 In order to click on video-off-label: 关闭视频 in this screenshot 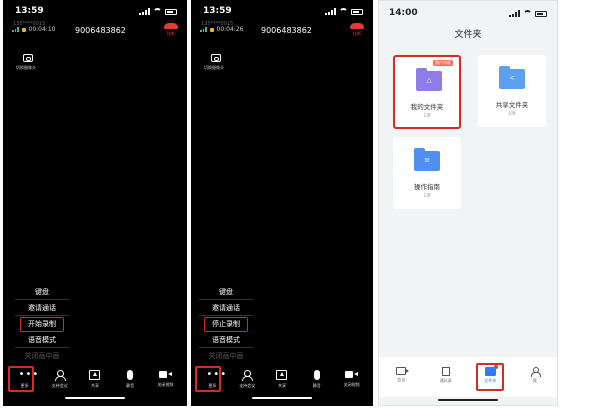, I will do `click(351, 384)`.